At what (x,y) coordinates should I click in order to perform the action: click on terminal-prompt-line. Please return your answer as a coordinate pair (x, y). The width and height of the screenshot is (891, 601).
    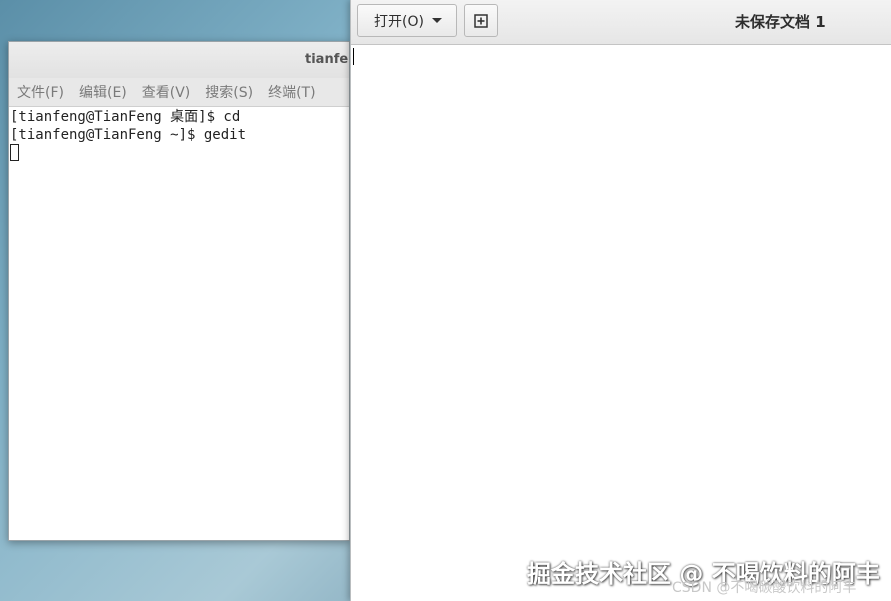
    Looking at the image, I should click on (179, 153).